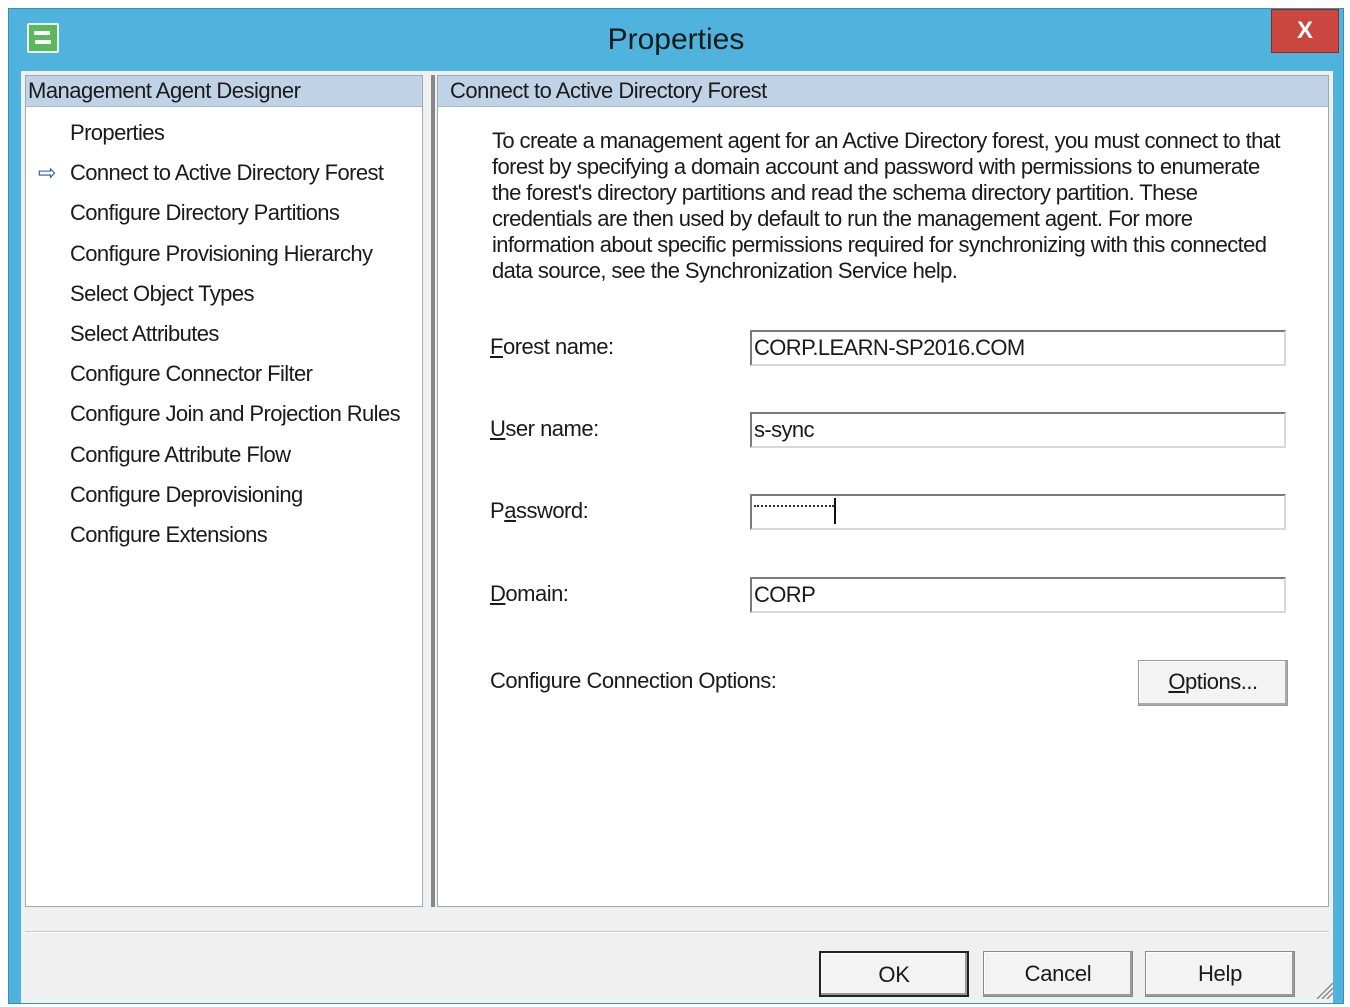  What do you see at coordinates (1177, 681) in the screenshot?
I see `access-key: O` at bounding box center [1177, 681].